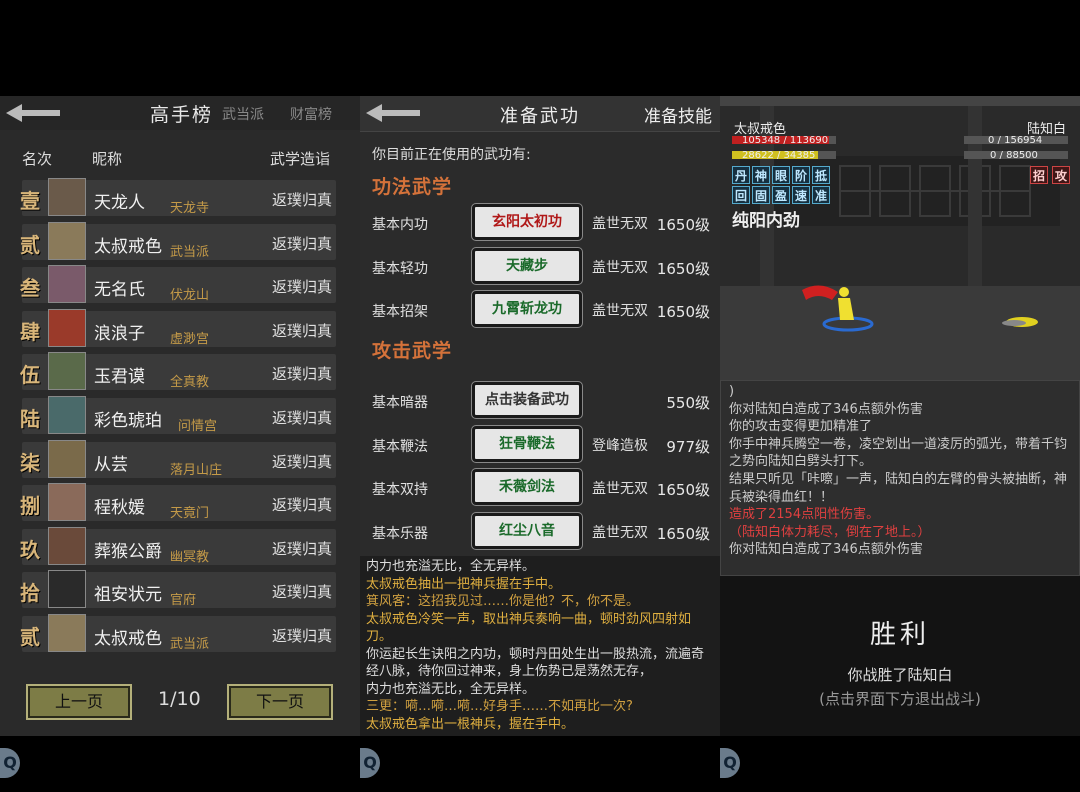 The image size is (1080, 792). Describe the element at coordinates (128, 639) in the screenshot. I see `player-name: 太叔戒色` at that location.